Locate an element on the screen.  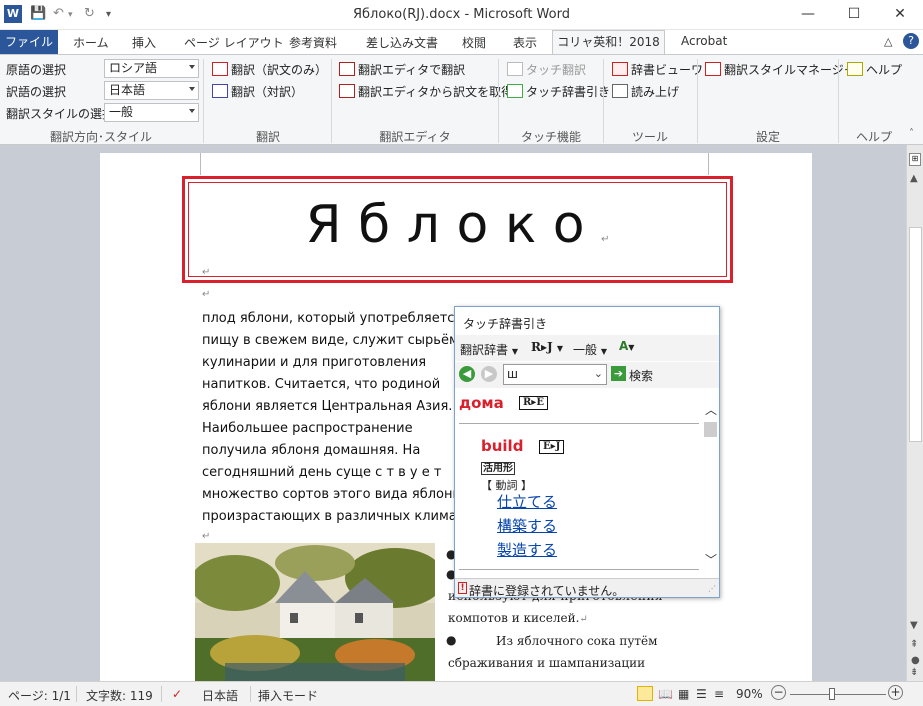
popup-status-text: 辞書に登録されていません。 is located at coordinates (547, 591).